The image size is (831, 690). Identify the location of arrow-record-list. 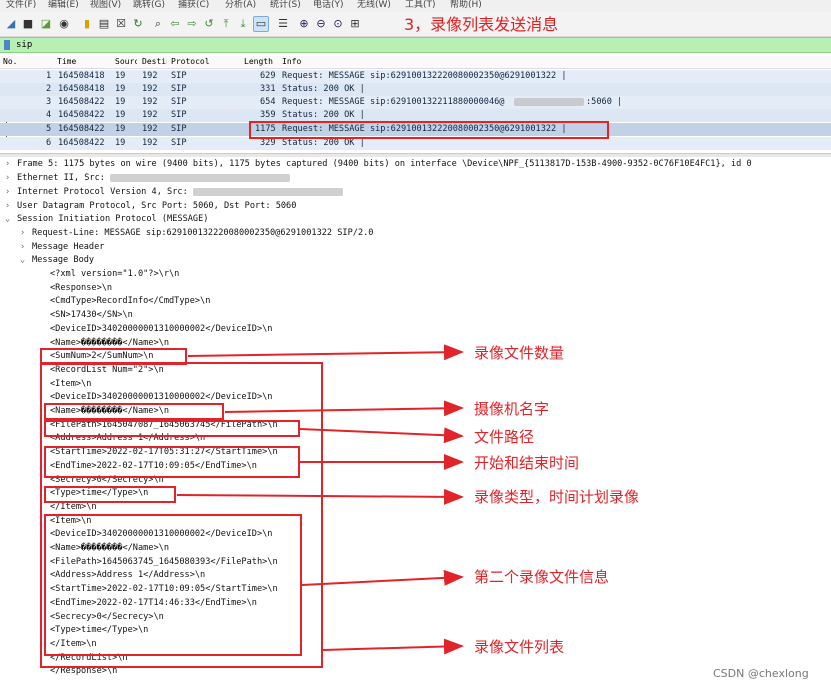
(393, 646).